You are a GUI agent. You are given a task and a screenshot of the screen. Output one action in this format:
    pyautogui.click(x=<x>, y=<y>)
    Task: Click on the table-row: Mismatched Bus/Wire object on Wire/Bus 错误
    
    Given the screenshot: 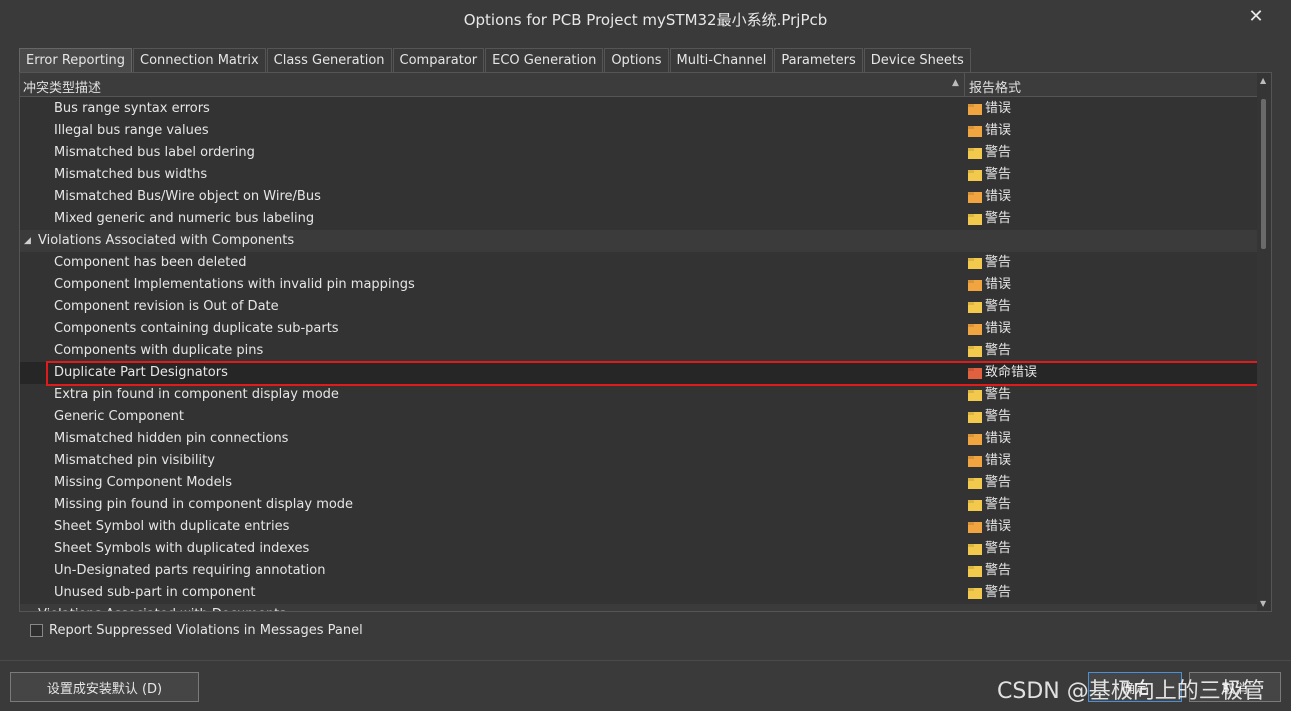 What is the action you would take?
    pyautogui.click(x=639, y=197)
    